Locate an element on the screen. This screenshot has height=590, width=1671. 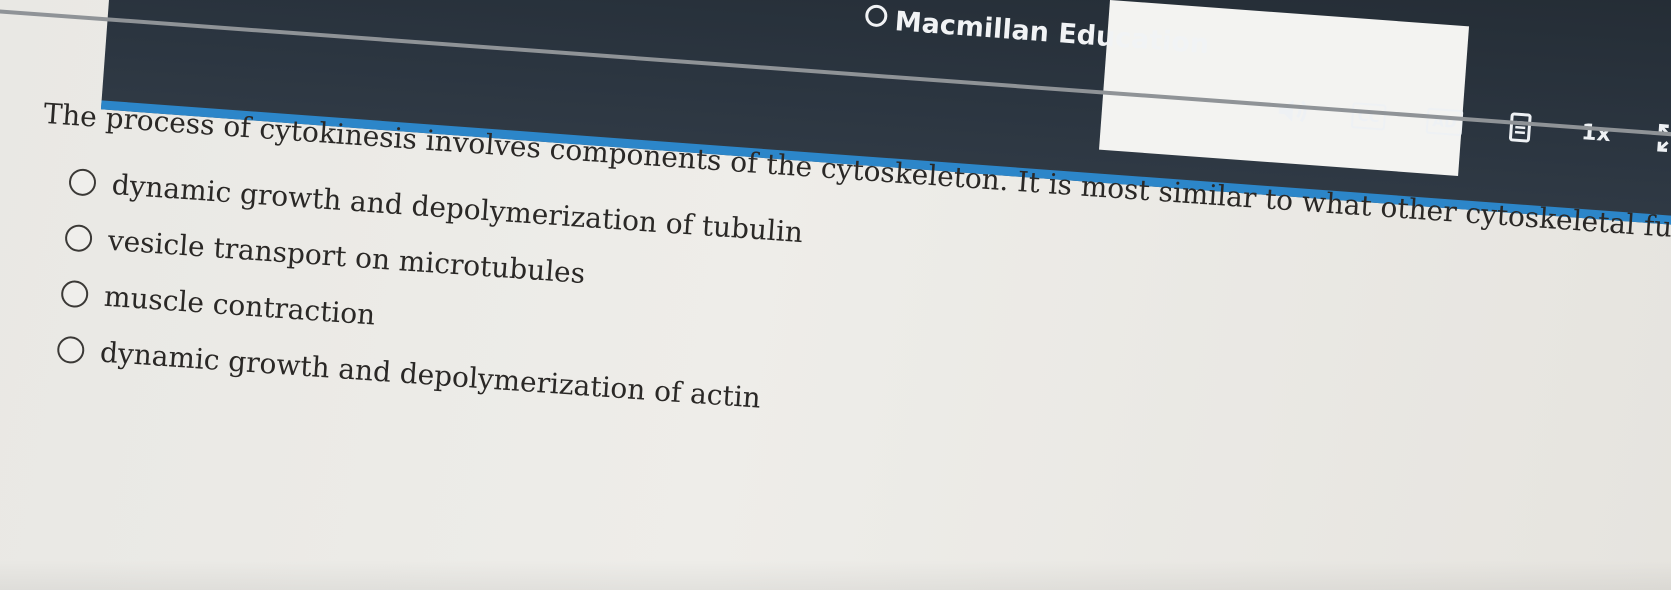
transcript-icon is located at coordinates (1520, 128).